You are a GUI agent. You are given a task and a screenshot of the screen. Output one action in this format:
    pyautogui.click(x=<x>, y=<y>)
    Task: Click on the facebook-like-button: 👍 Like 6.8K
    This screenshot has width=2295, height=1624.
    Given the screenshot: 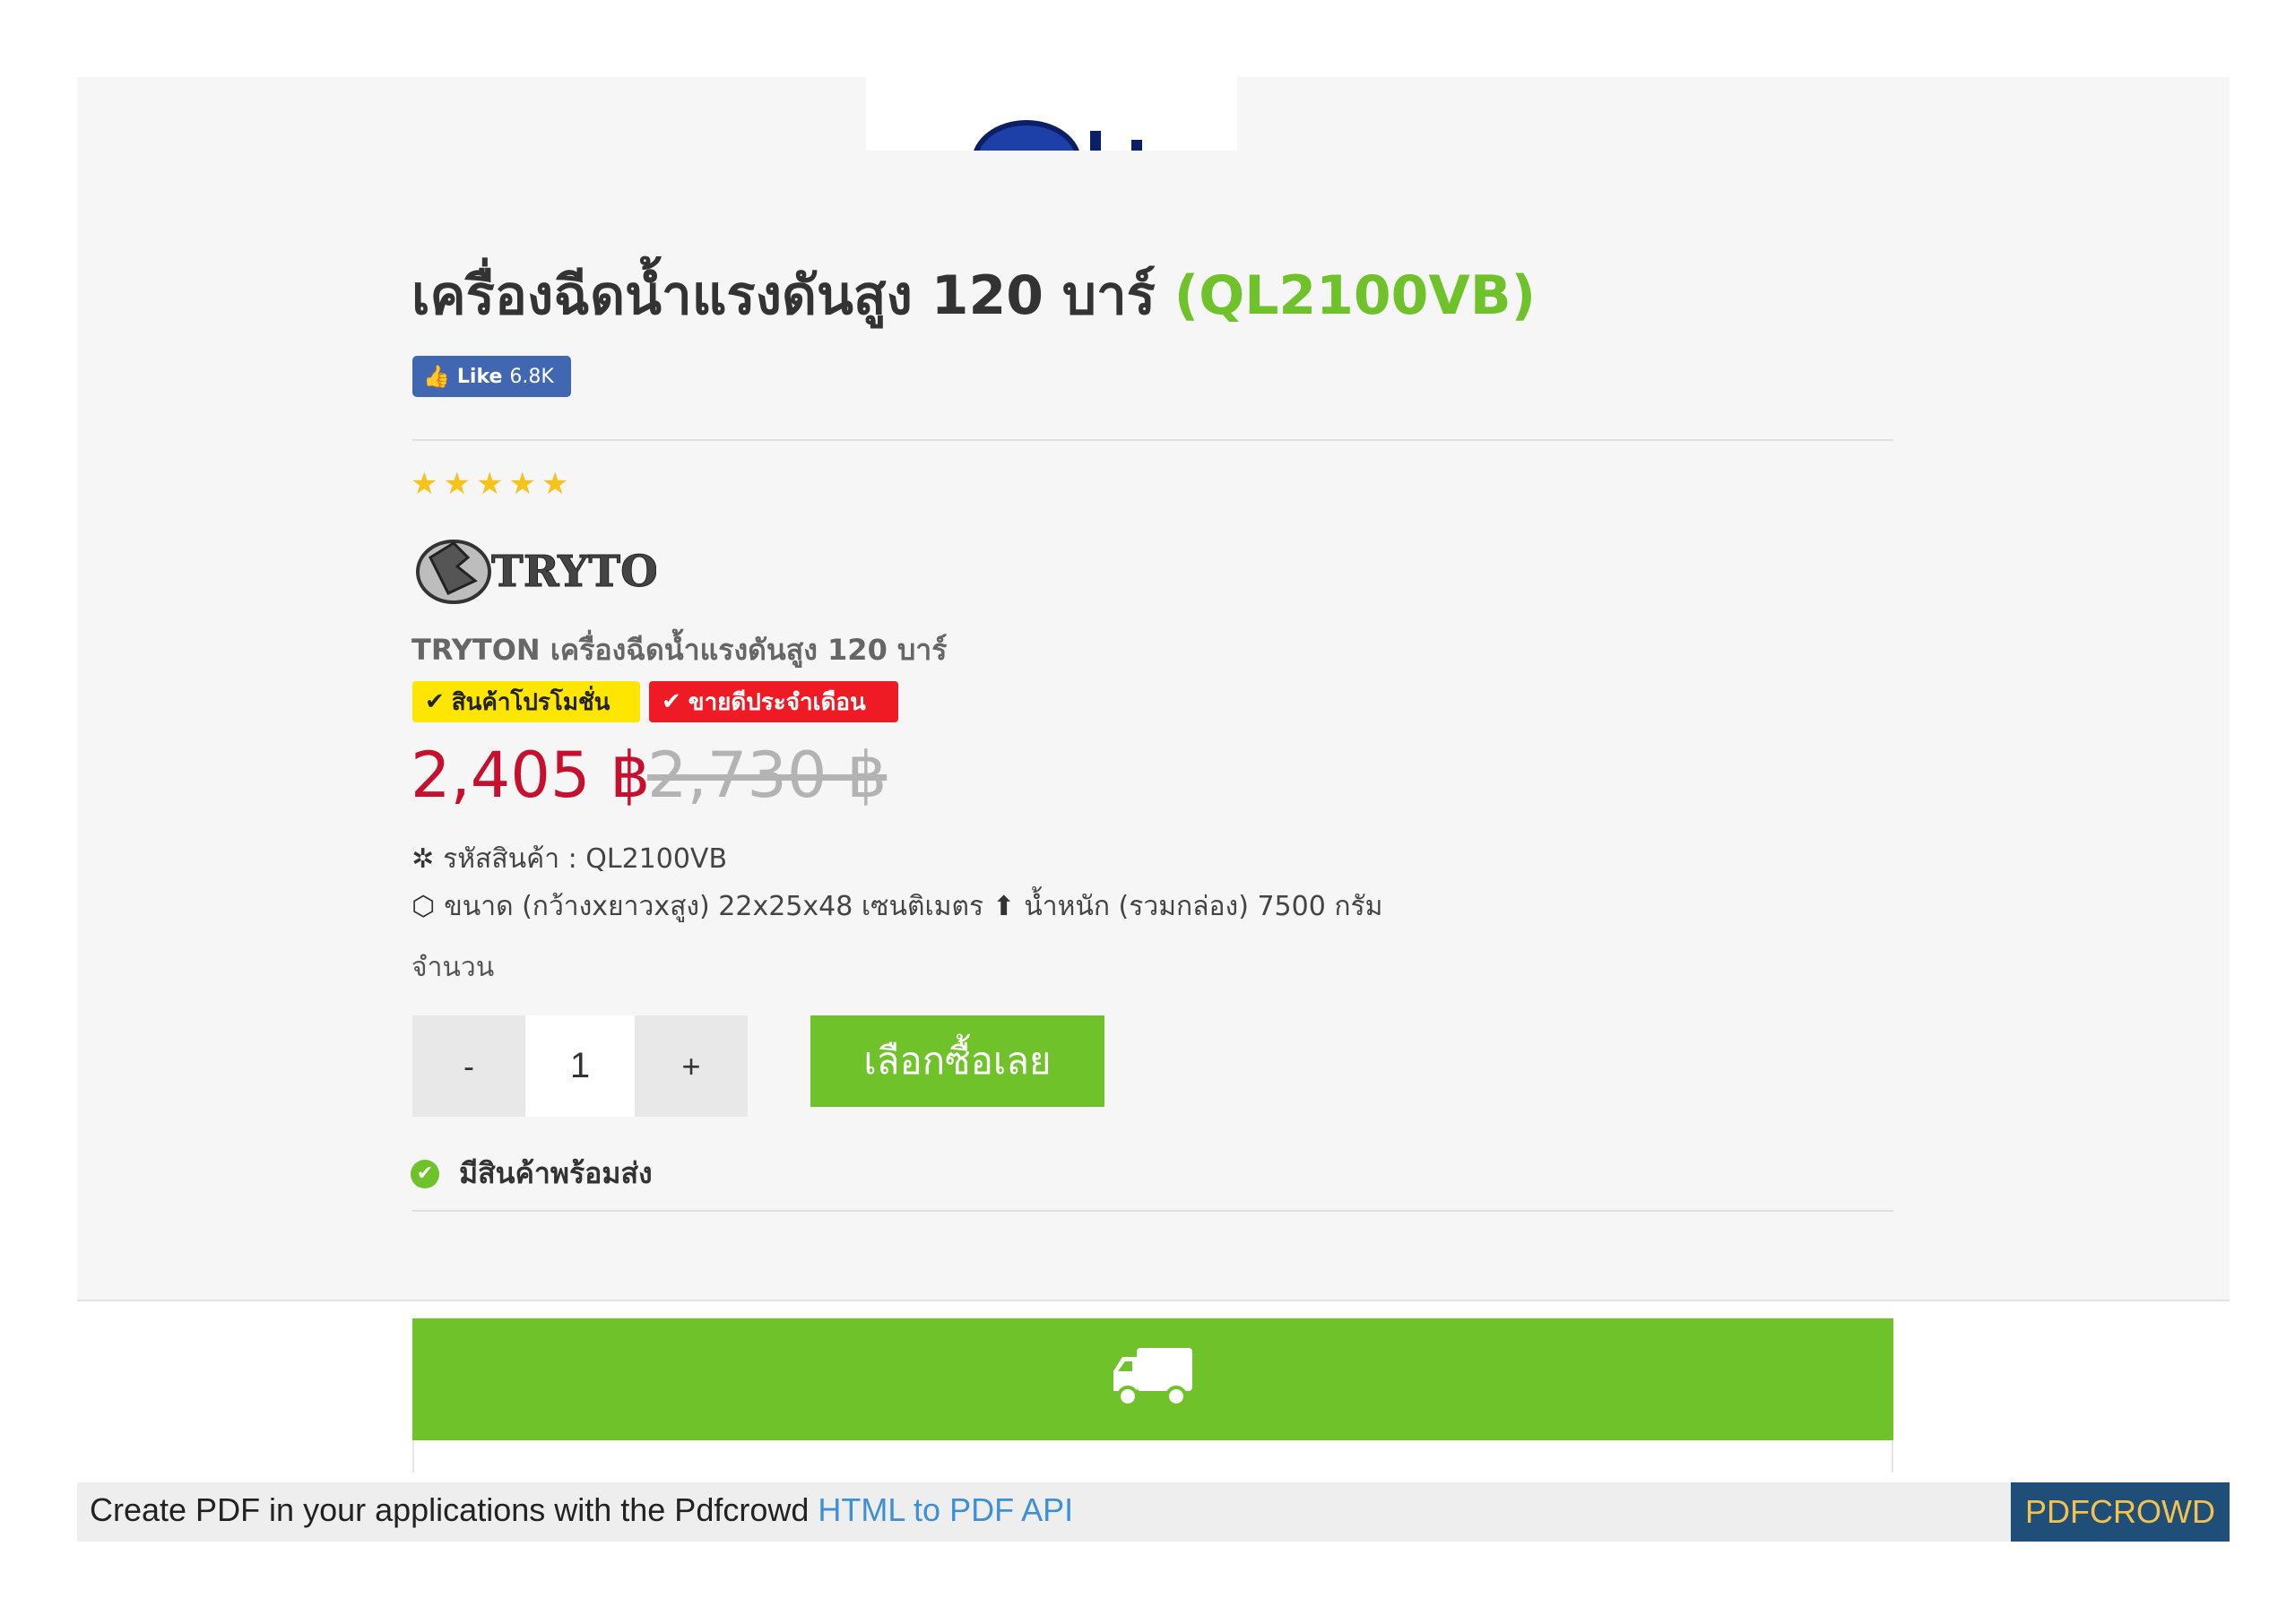 What is the action you would take?
    pyautogui.click(x=492, y=377)
    